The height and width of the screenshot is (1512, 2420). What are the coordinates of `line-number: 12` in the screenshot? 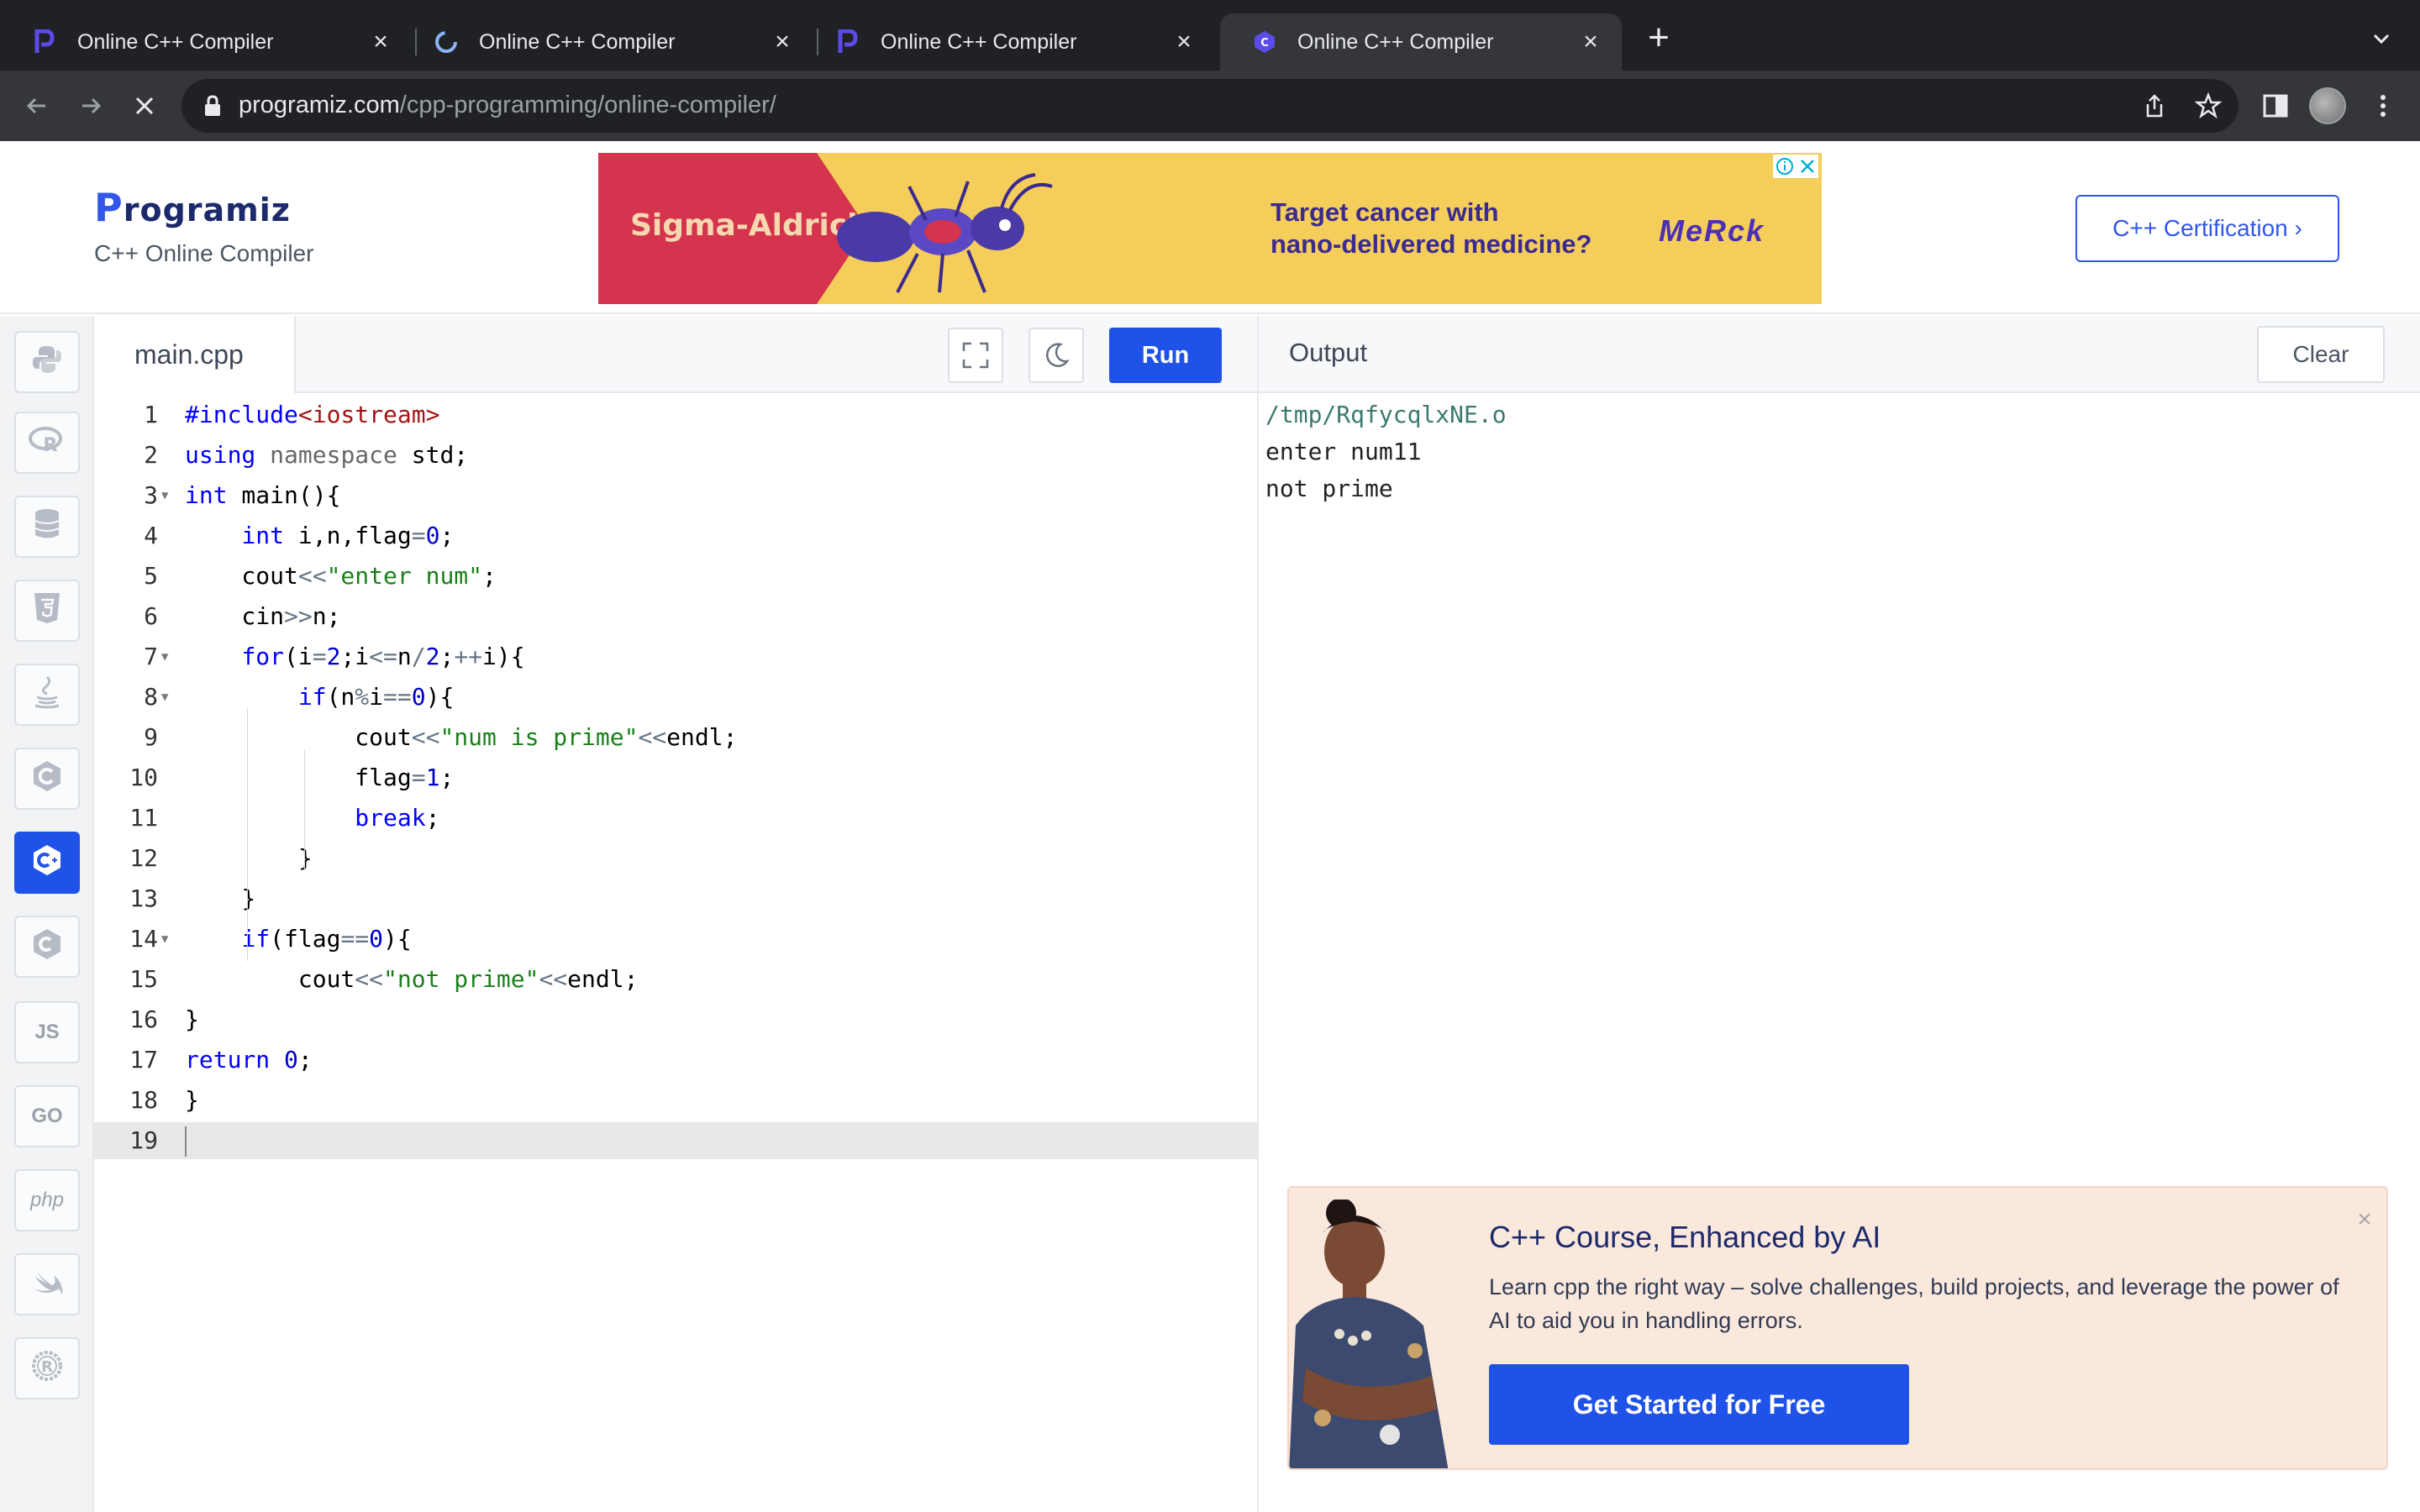 It's located at (143, 858).